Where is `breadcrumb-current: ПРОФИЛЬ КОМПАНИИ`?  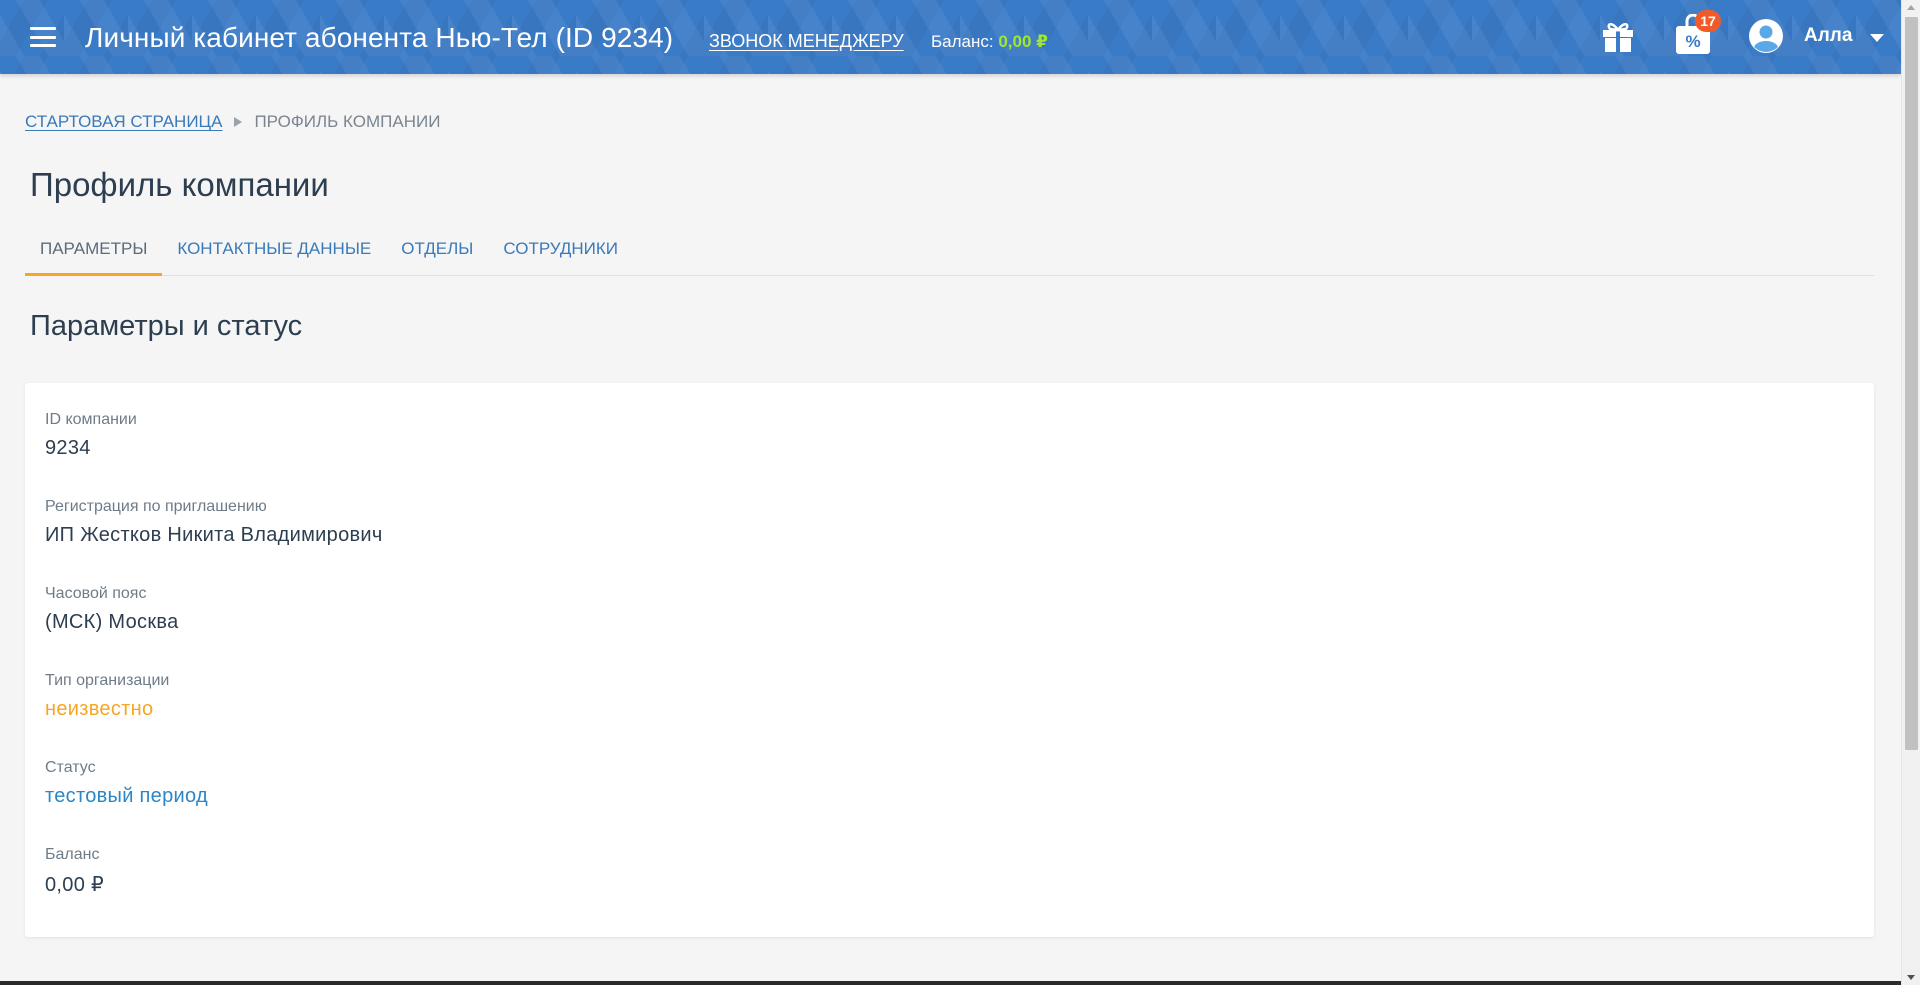 breadcrumb-current: ПРОФИЛЬ КОМПАНИИ is located at coordinates (347, 121).